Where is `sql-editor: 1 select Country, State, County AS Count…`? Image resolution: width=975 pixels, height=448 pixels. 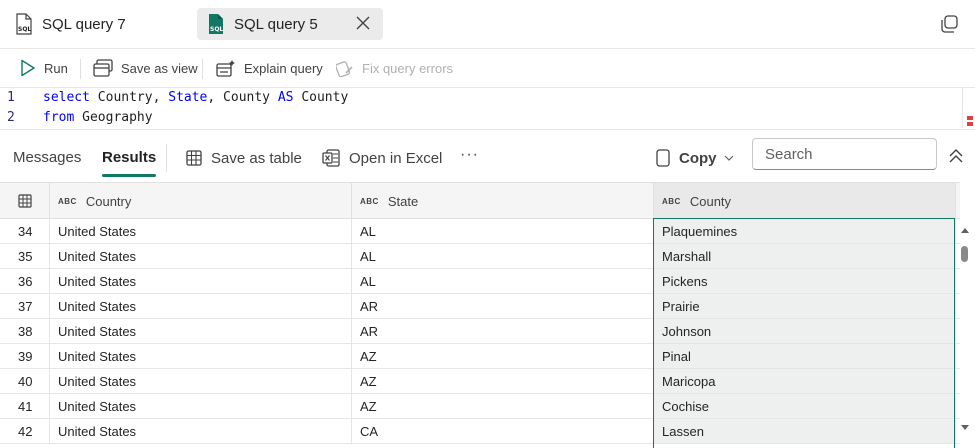
sql-editor: 1 select Country, State, County AS Count… is located at coordinates (487, 108).